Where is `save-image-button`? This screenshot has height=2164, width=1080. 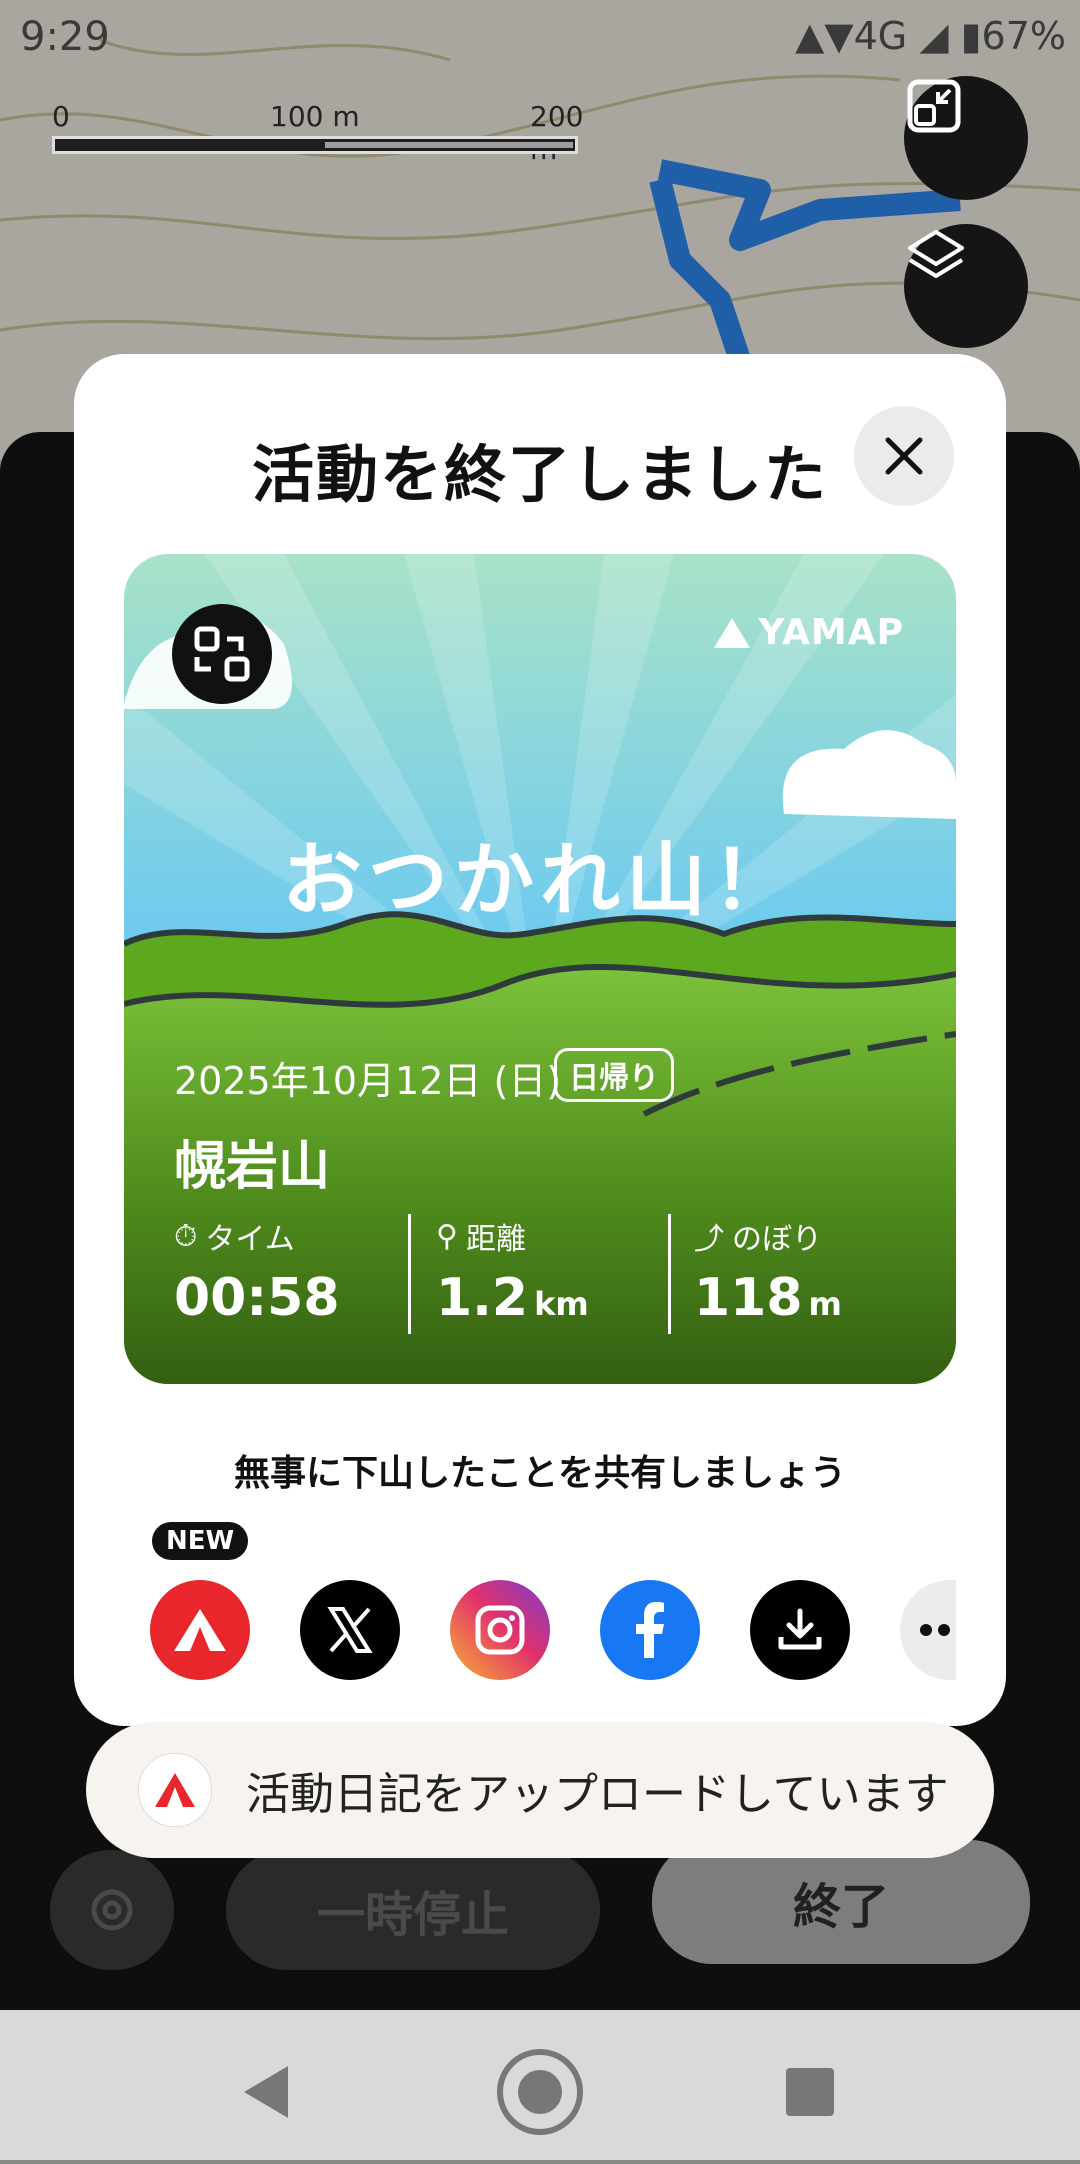 save-image-button is located at coordinates (800, 1630).